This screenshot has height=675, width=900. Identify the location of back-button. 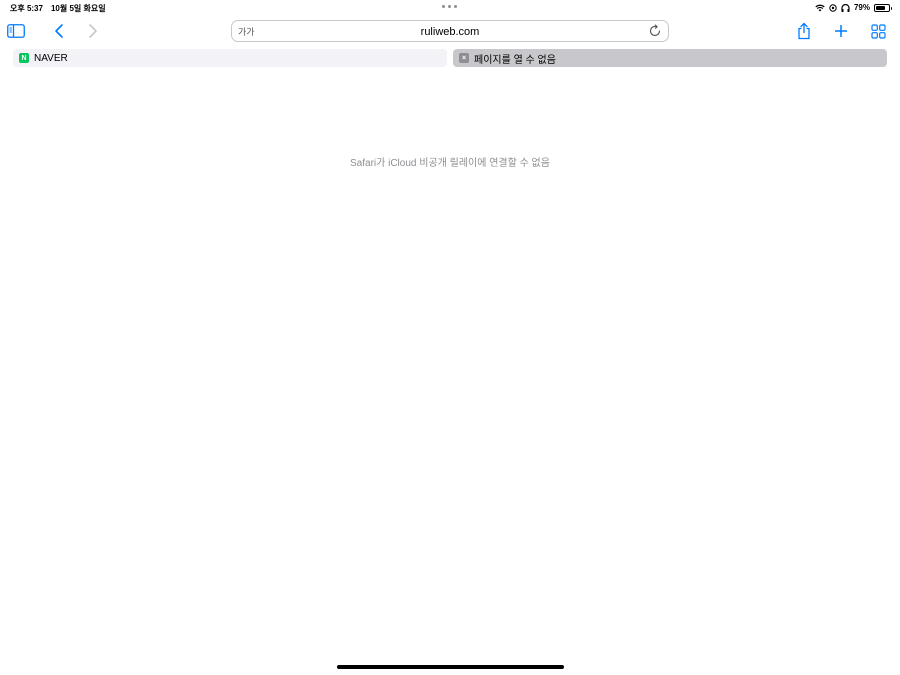
(59, 31).